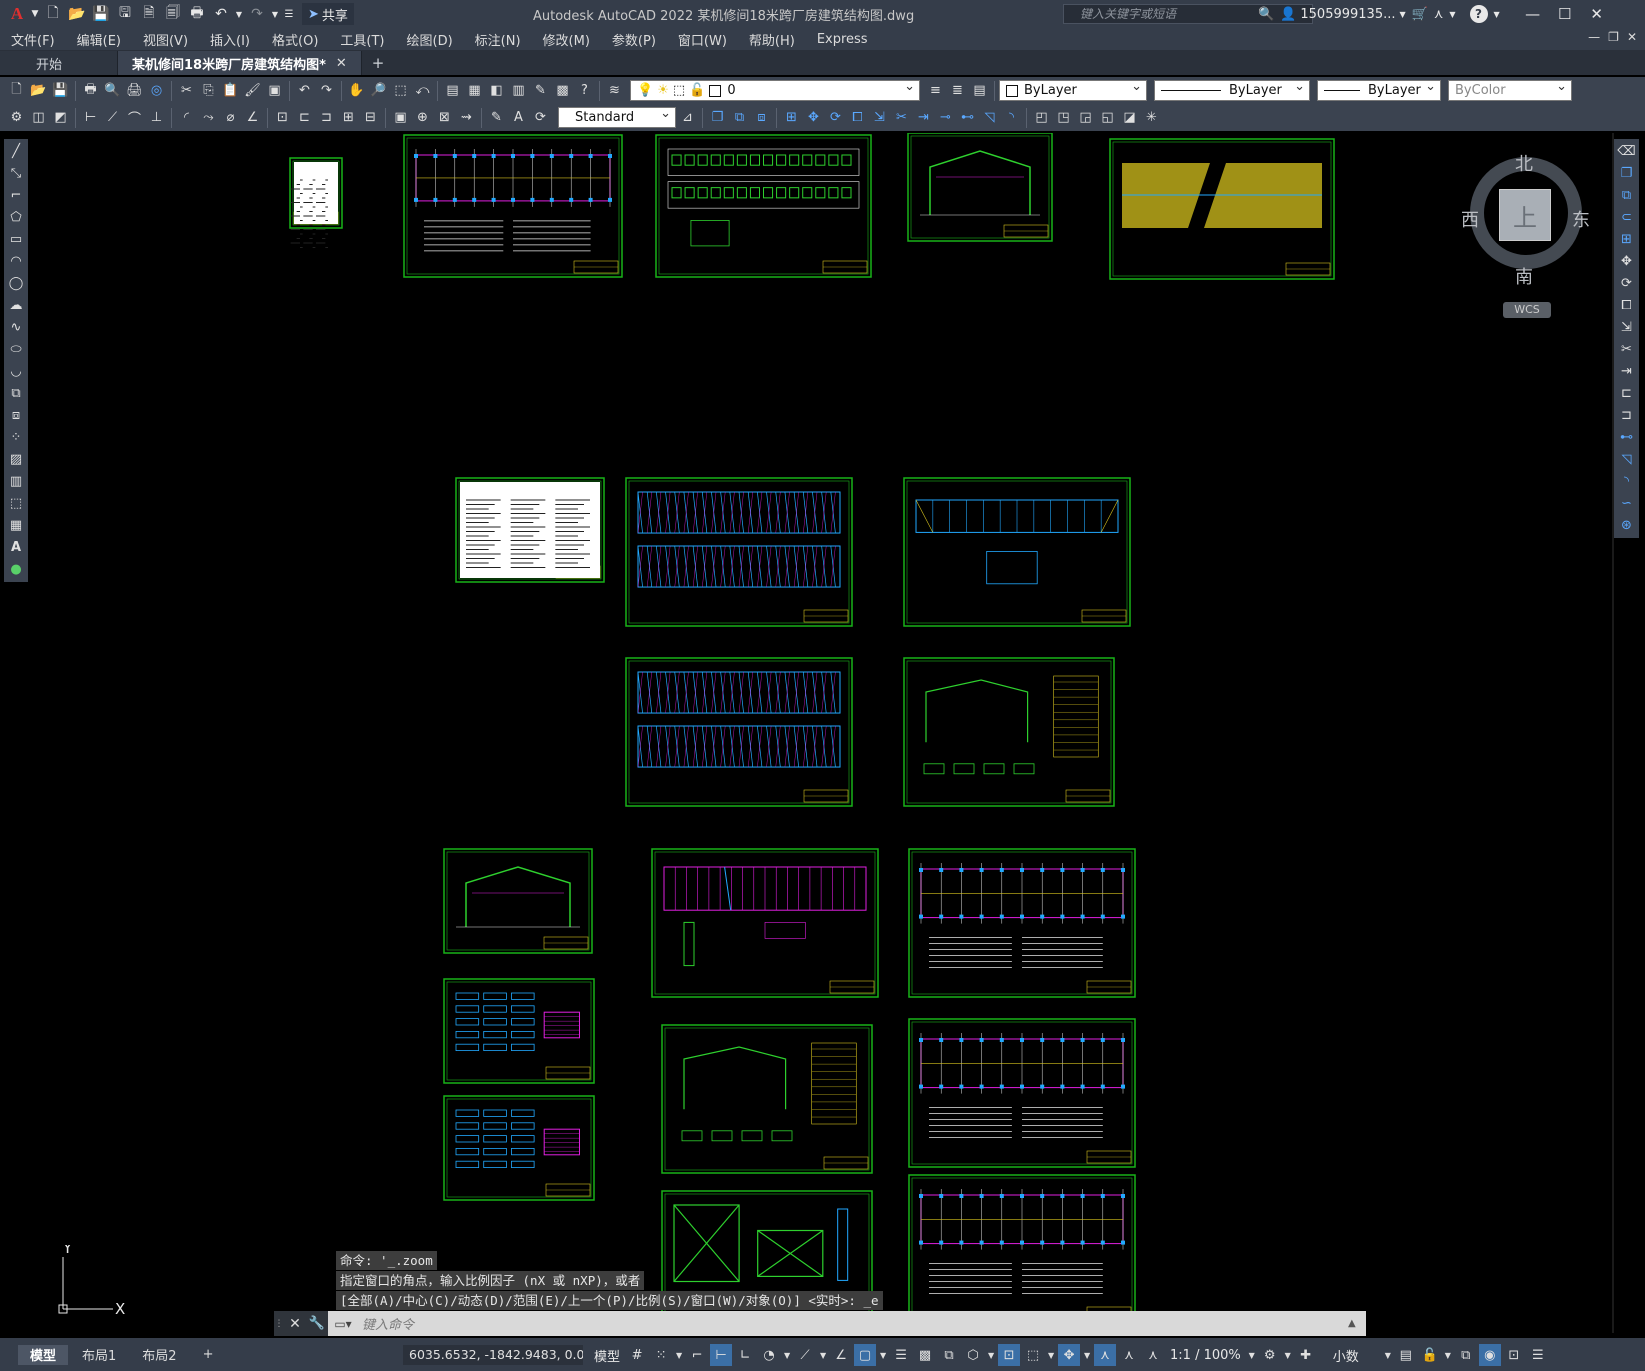  What do you see at coordinates (240, 63) in the screenshot?
I see `tab-document: 某机修间18米跨厂房建筑结构图* ✕` at bounding box center [240, 63].